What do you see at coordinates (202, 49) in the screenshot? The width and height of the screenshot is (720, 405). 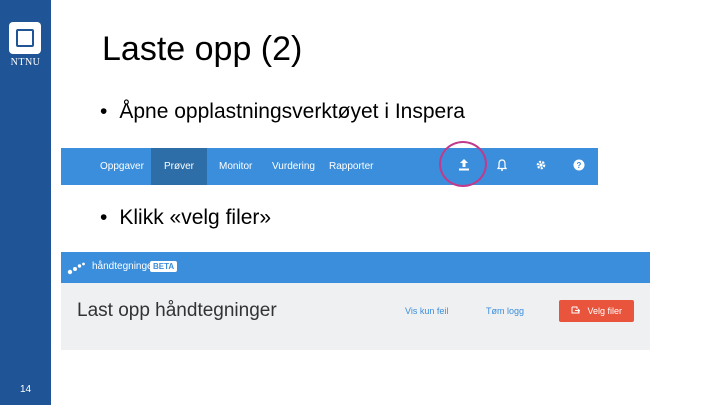 I see `slide-title: Laste opp (2)` at bounding box center [202, 49].